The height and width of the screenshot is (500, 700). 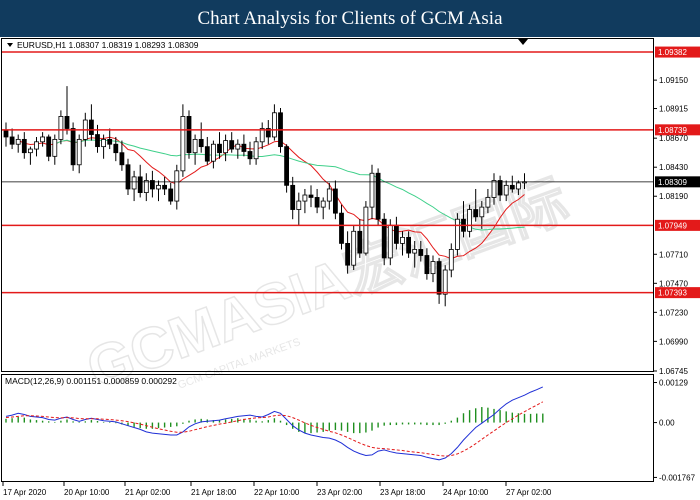 What do you see at coordinates (673, 383) in the screenshot?
I see `macd-tick-label: 0.00129` at bounding box center [673, 383].